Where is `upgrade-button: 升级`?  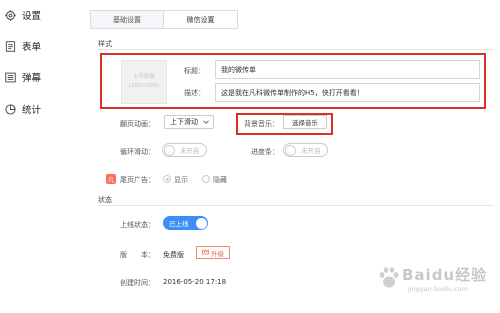
upgrade-button: 升级 is located at coordinates (213, 252).